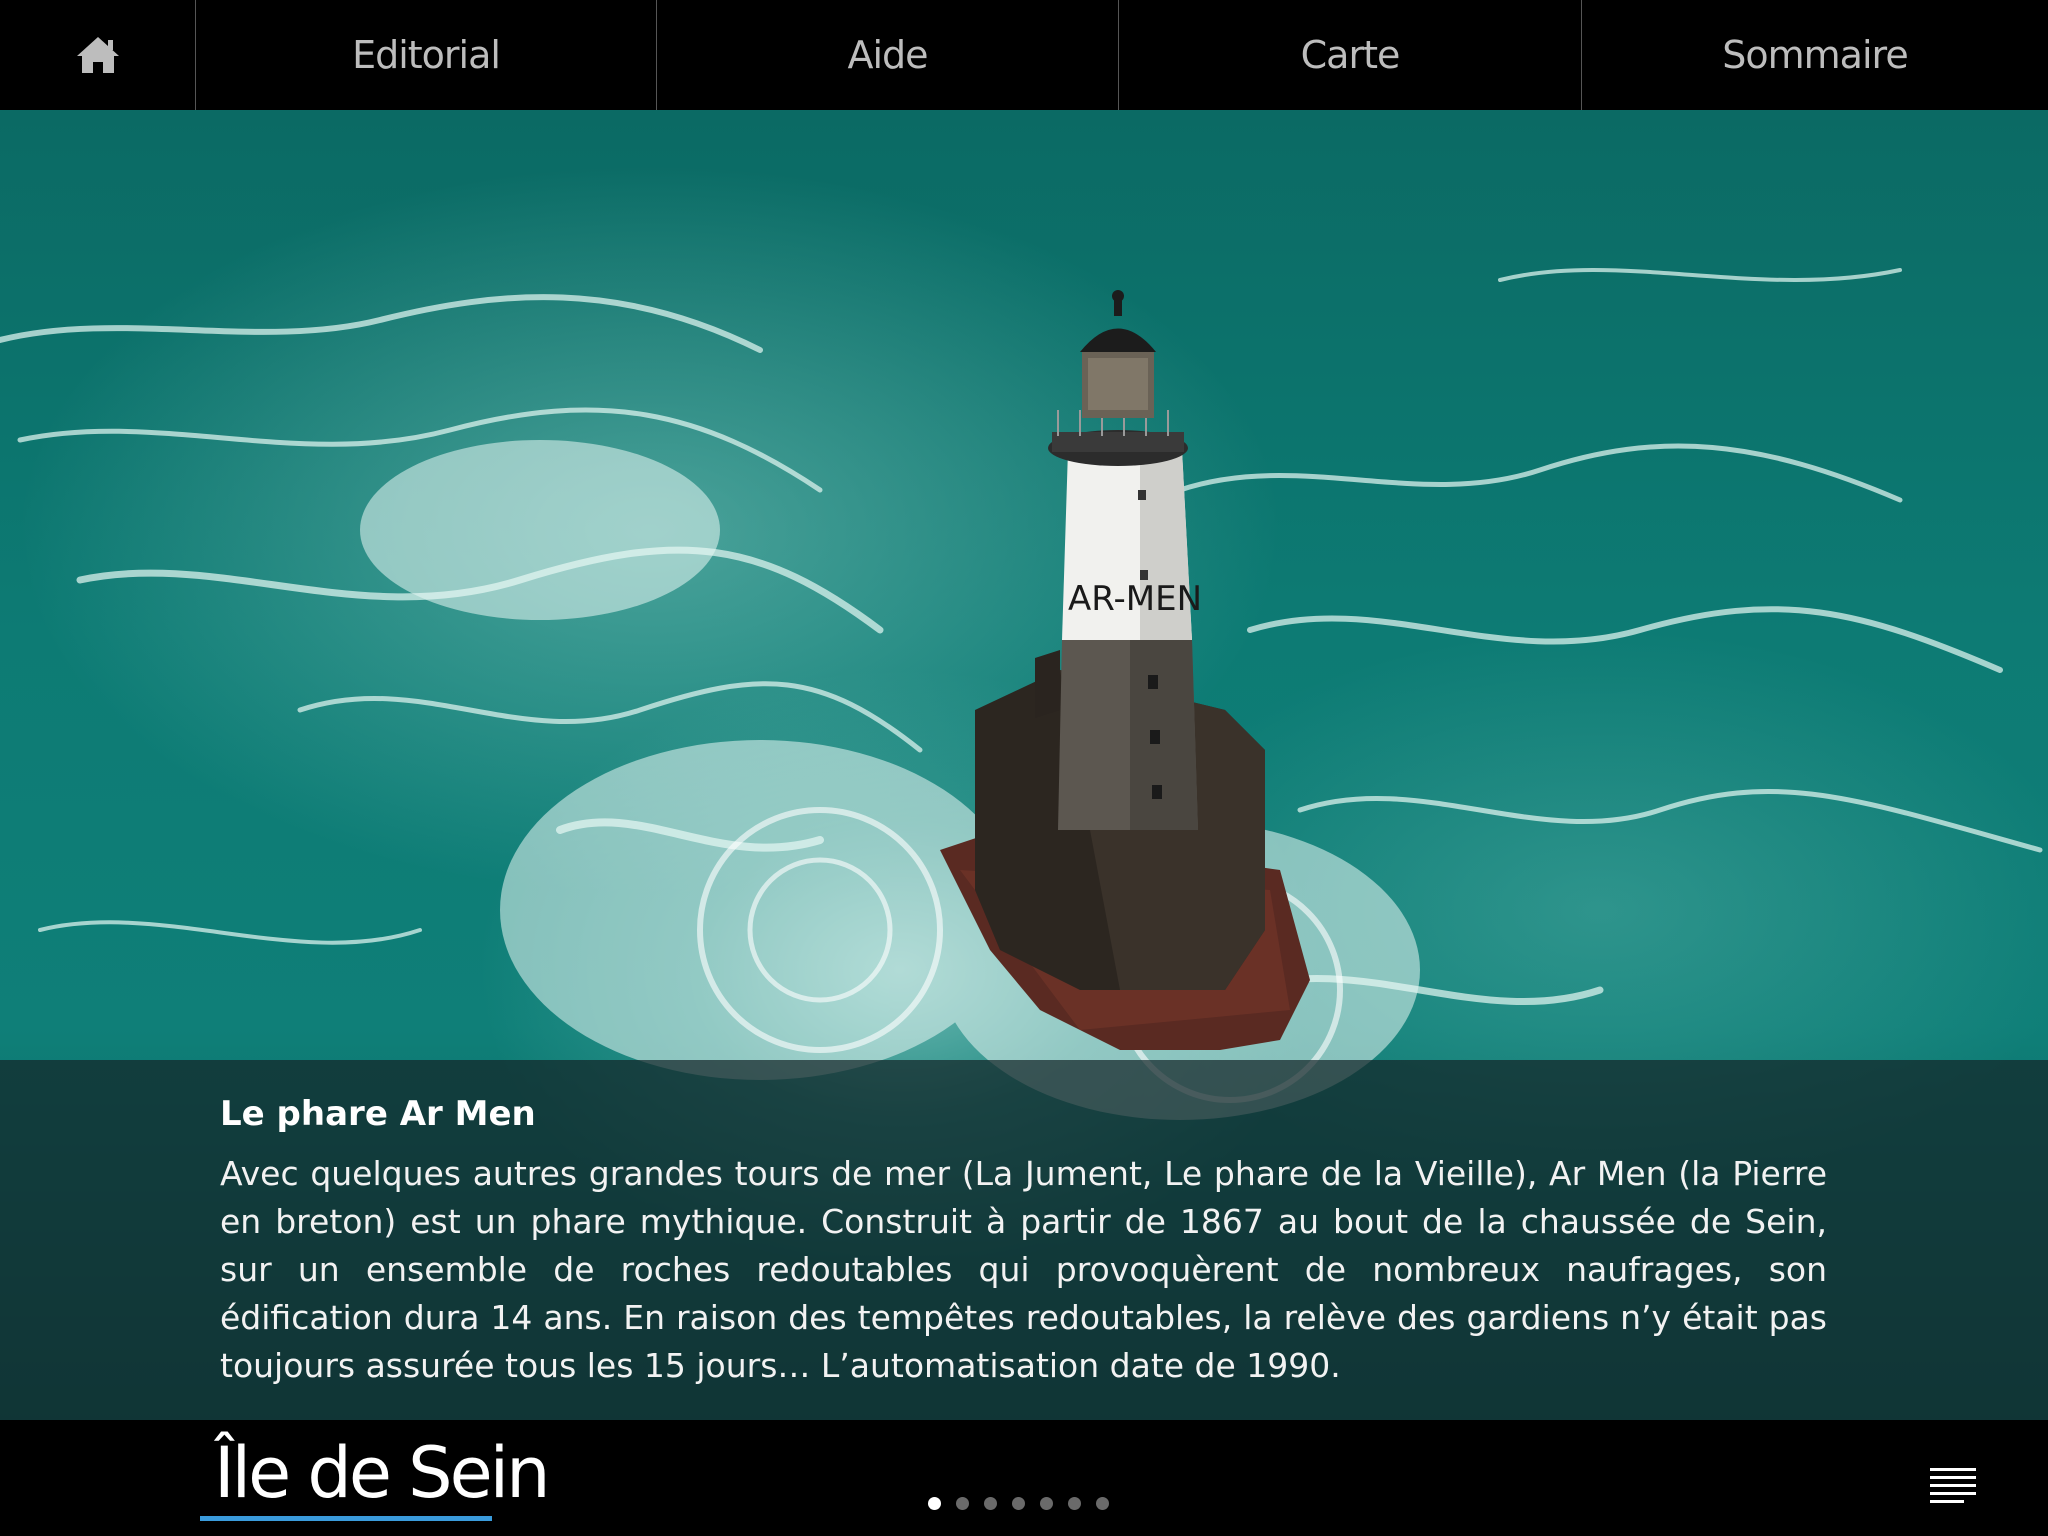 The image size is (2048, 1536). I want to click on brand-underline, so click(346, 1518).